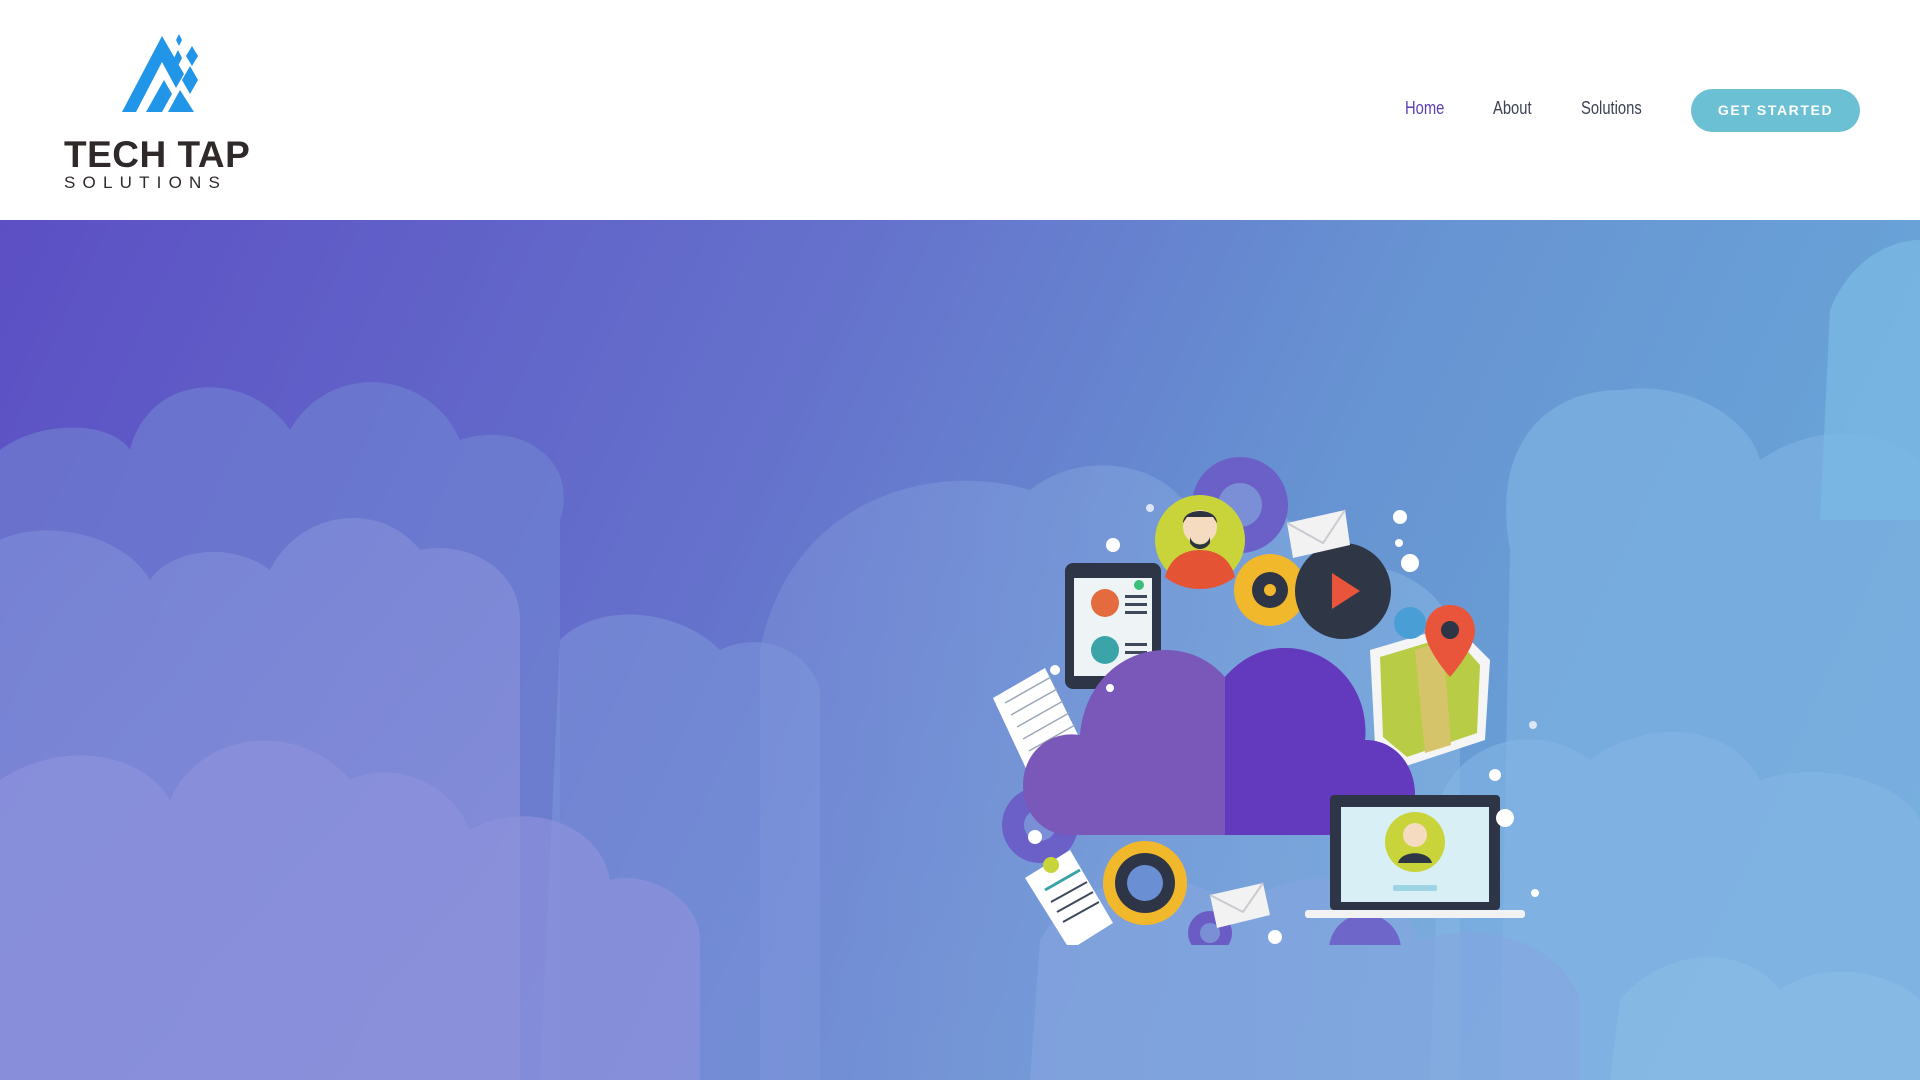 The image size is (1920, 1080). What do you see at coordinates (1266, 701) in the screenshot?
I see `cloud-computing-illustration` at bounding box center [1266, 701].